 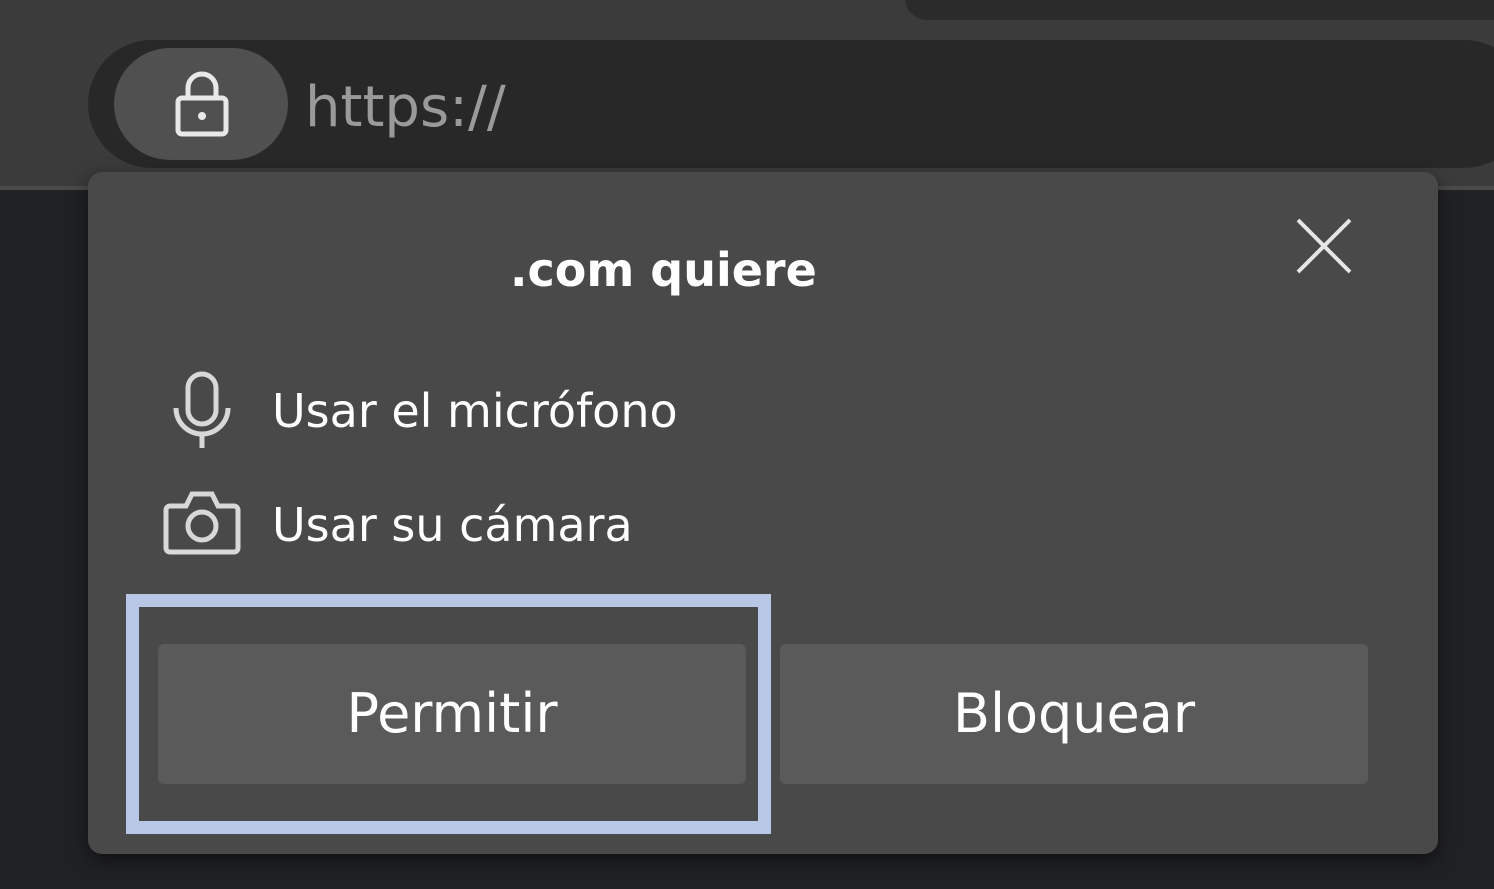 What do you see at coordinates (1324, 246) in the screenshot?
I see `close-icon` at bounding box center [1324, 246].